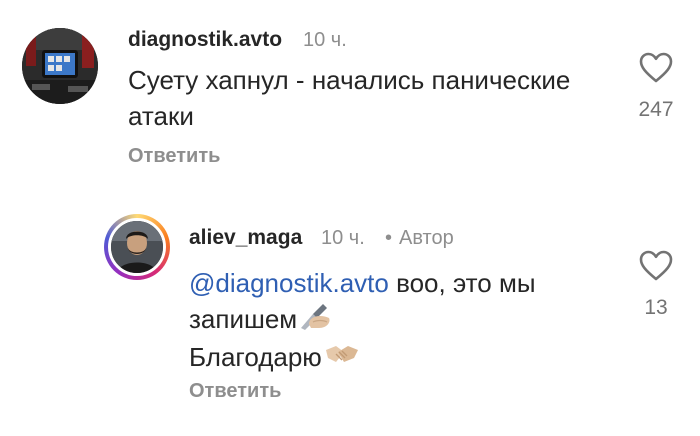 The width and height of the screenshot is (700, 436). What do you see at coordinates (315, 320) in the screenshot?
I see `writing-hand-emoji-icon` at bounding box center [315, 320].